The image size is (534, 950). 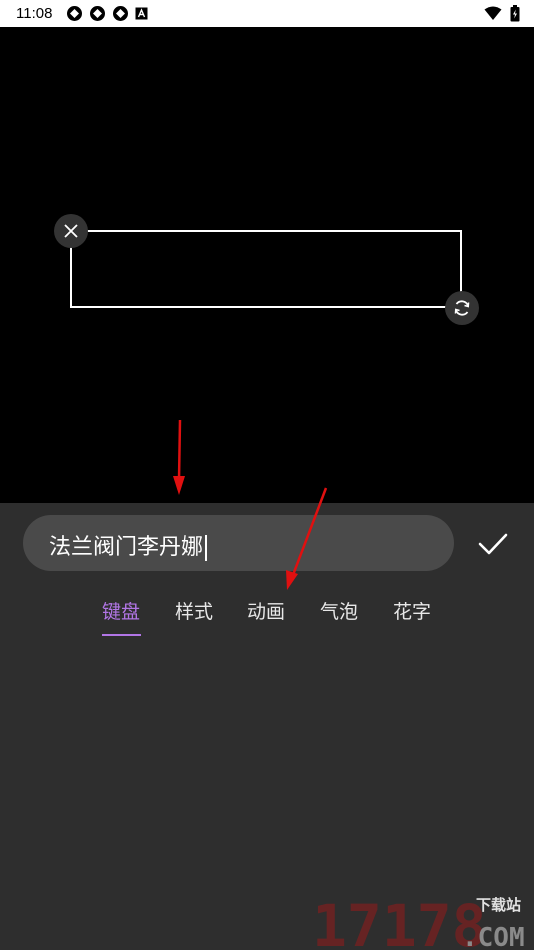 I want to click on tab-bubble: 气泡, so click(x=339, y=610).